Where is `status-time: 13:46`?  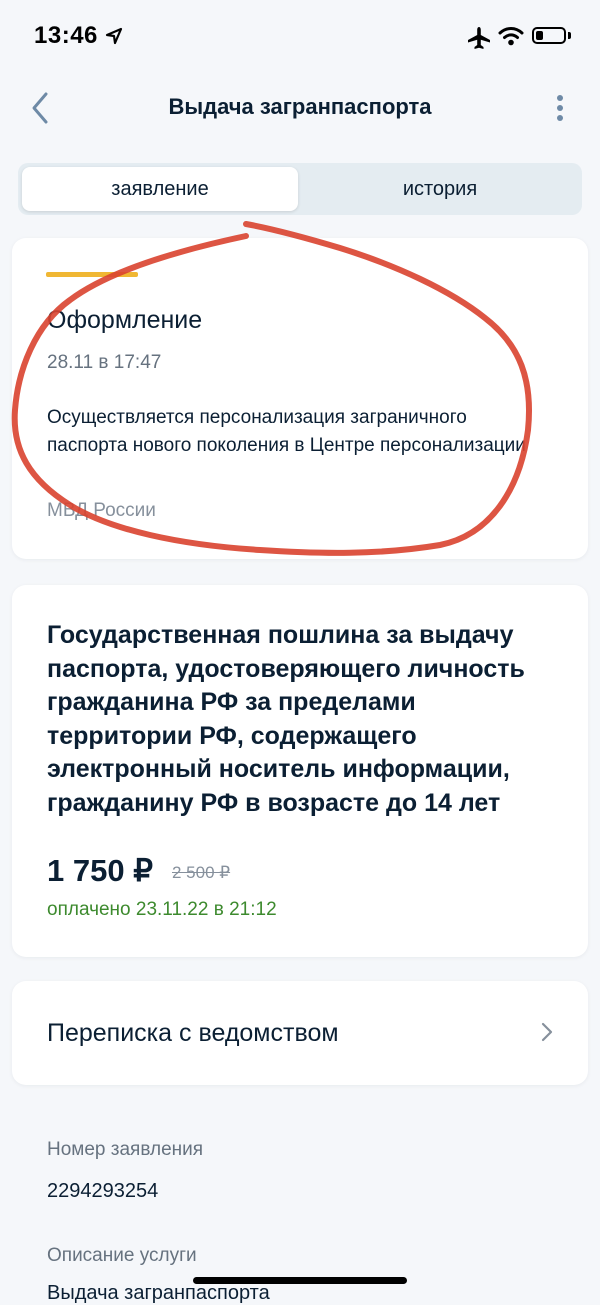 status-time: 13:46 is located at coordinates (66, 35).